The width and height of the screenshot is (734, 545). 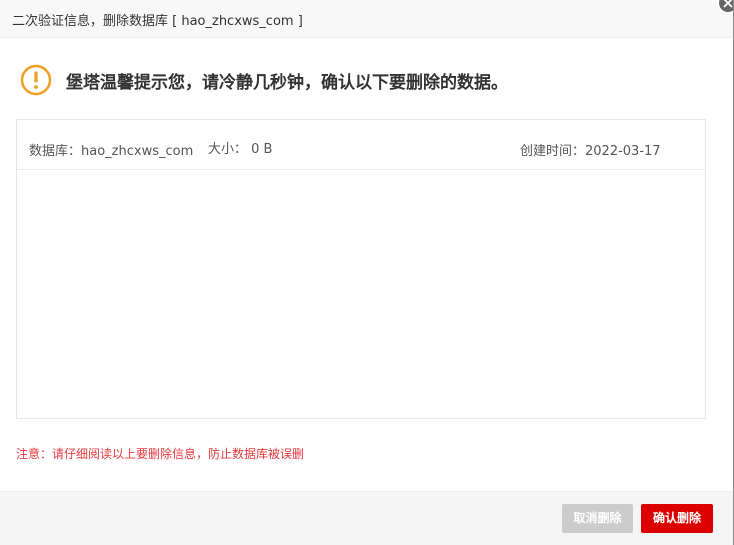 I want to click on dialog-title-bar: 二次验证信息，删除数据库 [ hao_zhcxws_com ], so click(x=367, y=19).